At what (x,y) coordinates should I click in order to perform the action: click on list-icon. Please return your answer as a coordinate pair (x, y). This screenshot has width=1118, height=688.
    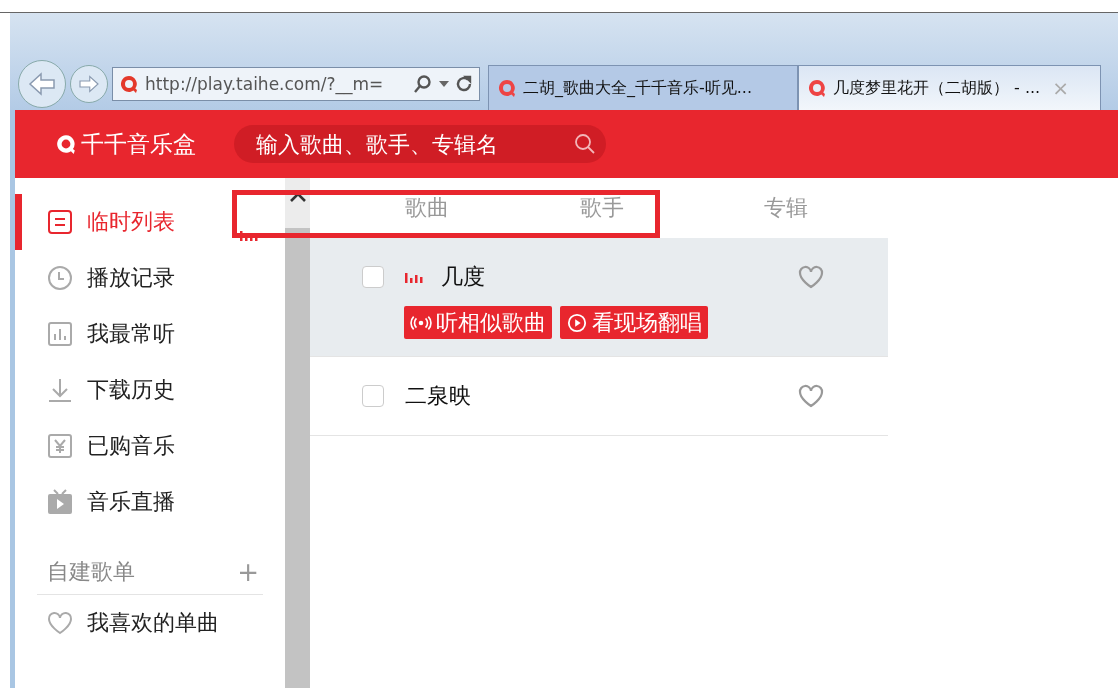
    Looking at the image, I should click on (60, 222).